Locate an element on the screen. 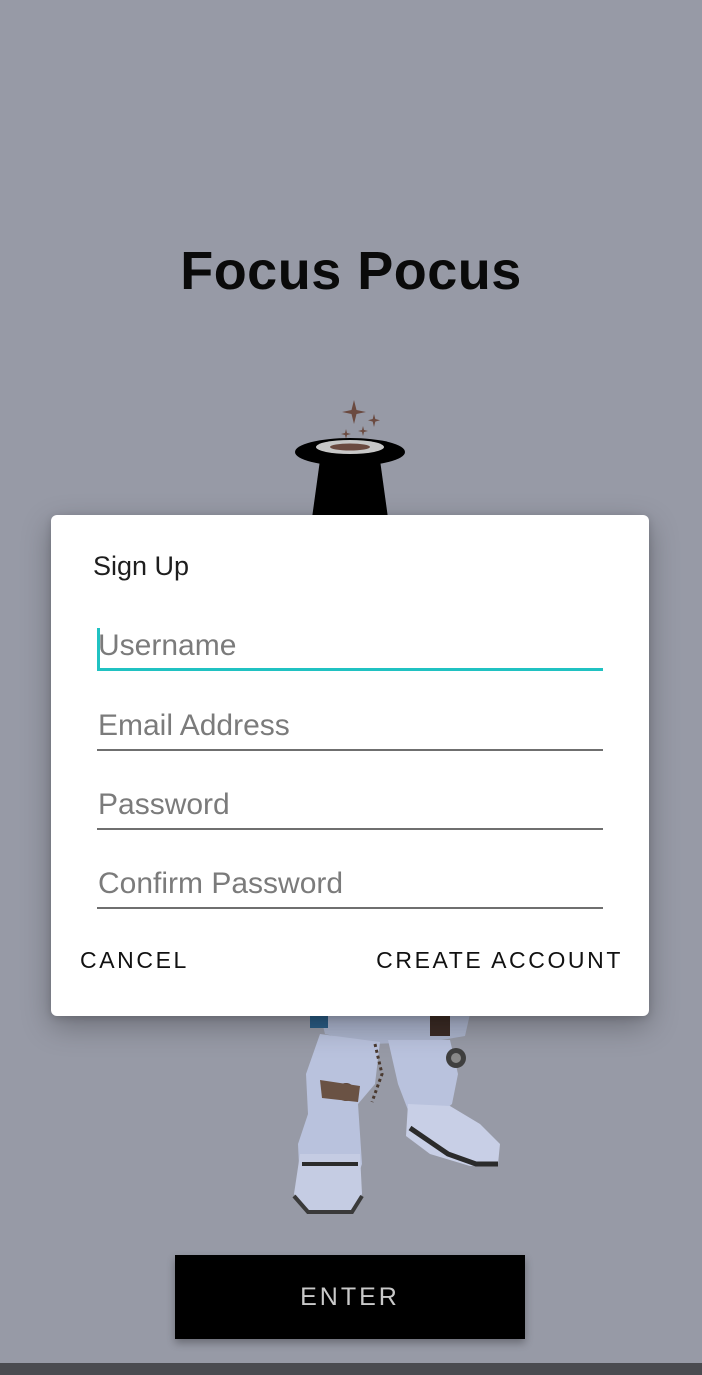  email-address-input is located at coordinates (350, 728).